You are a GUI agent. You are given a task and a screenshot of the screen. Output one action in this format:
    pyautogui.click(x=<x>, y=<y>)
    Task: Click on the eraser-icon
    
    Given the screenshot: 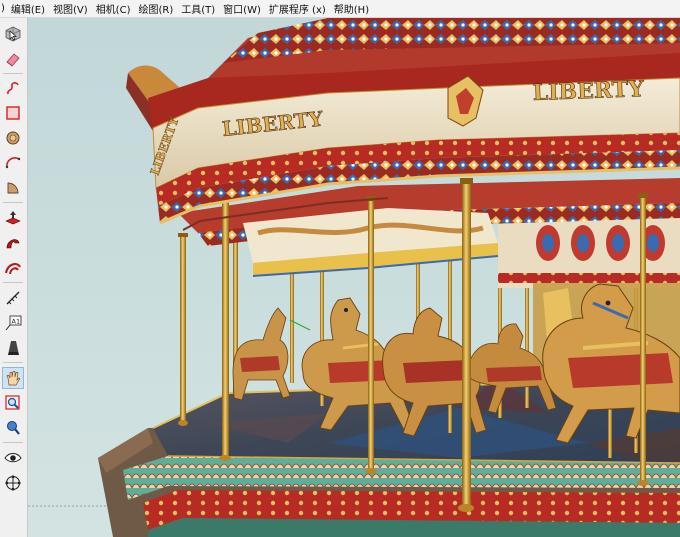 What is the action you would take?
    pyautogui.click(x=13, y=60)
    